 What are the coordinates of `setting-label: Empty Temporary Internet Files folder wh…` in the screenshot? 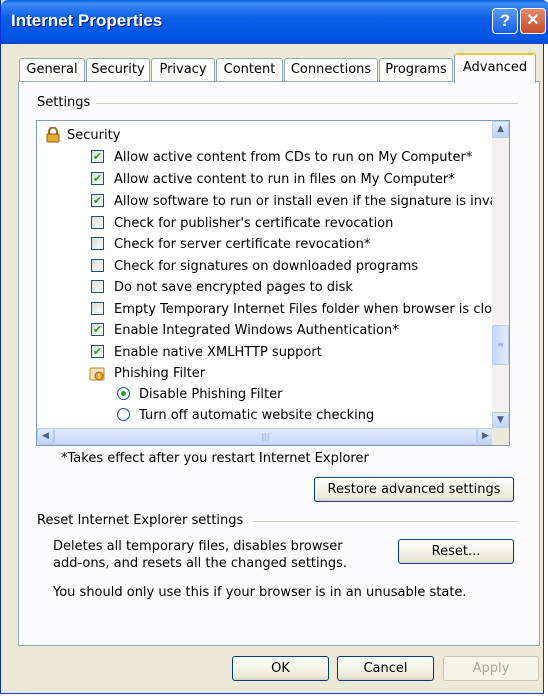 It's located at (303, 309).